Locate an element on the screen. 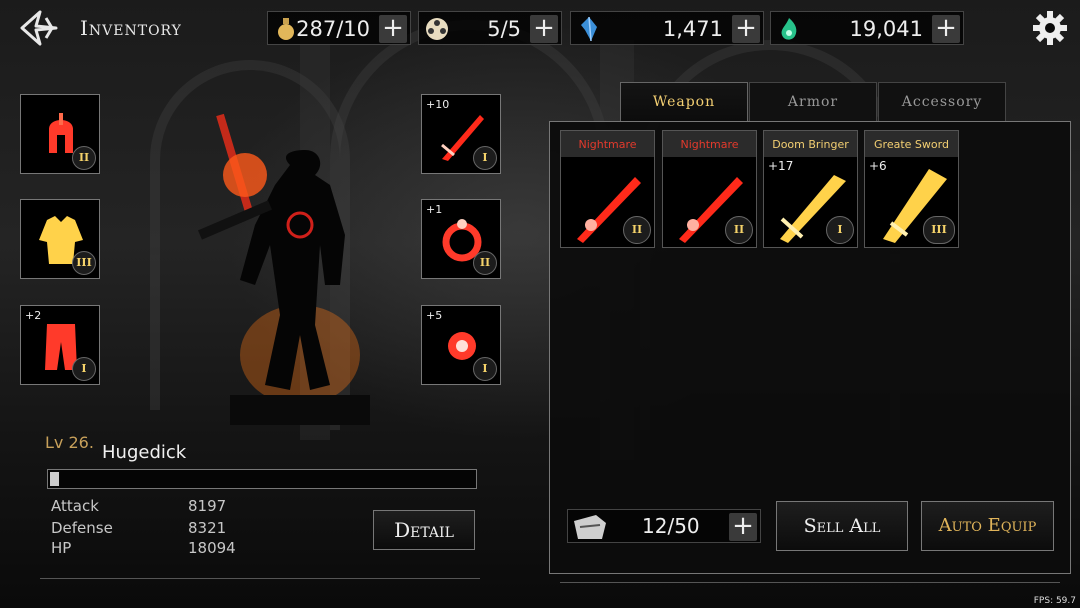 Image resolution: width=1080 pixels, height=608 pixels. experience-bar is located at coordinates (262, 479).